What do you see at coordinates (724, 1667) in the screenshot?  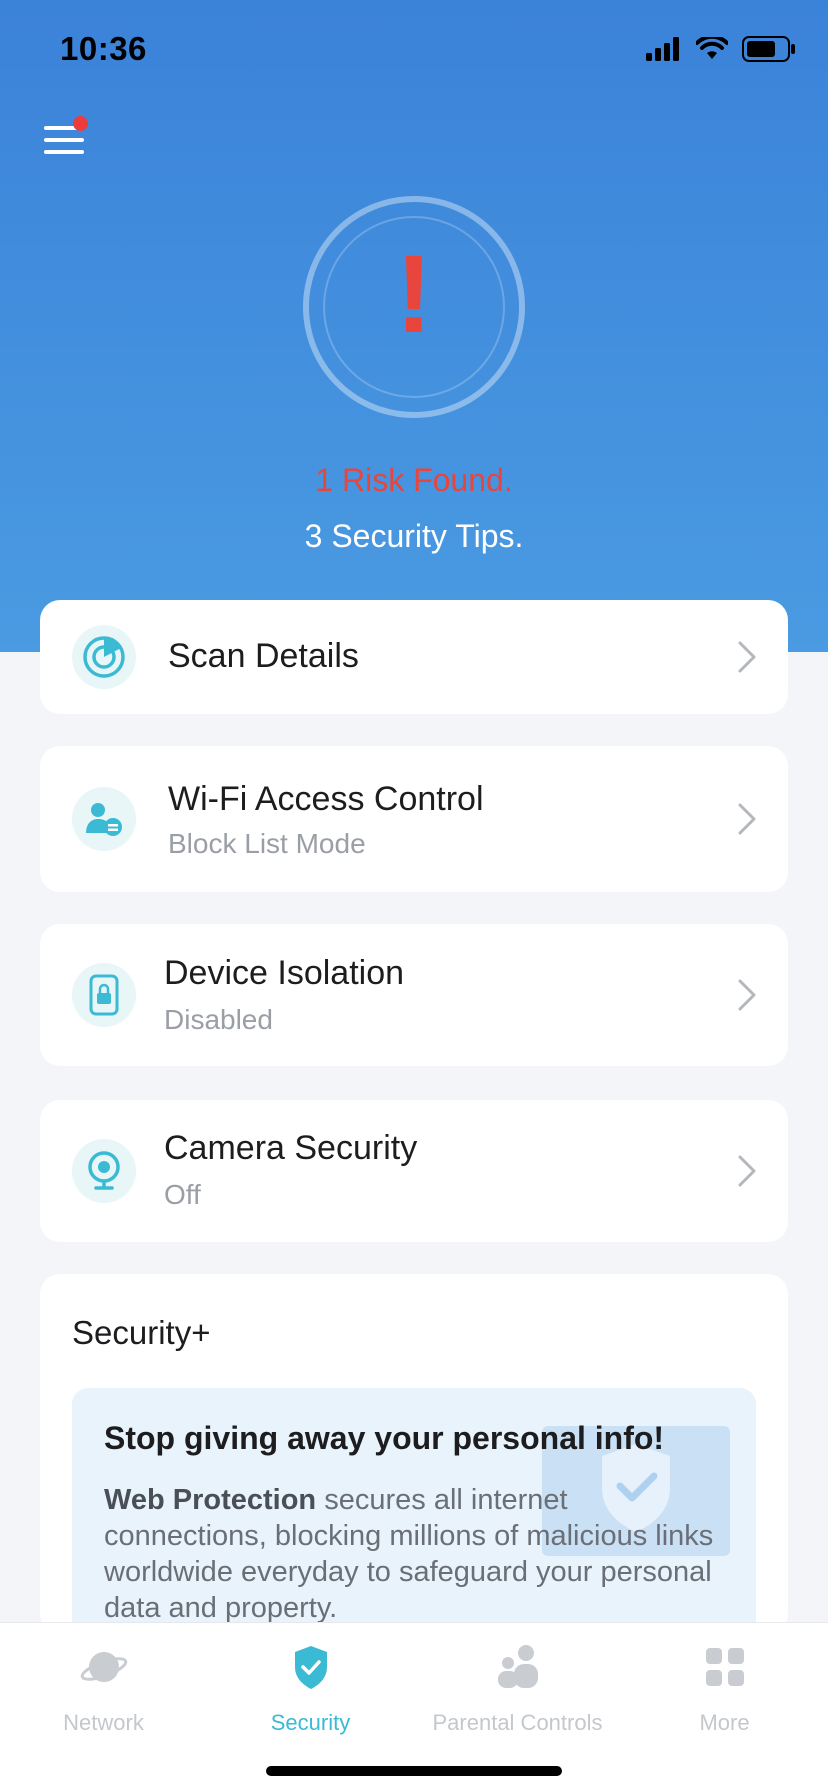 I see `grid-icon` at bounding box center [724, 1667].